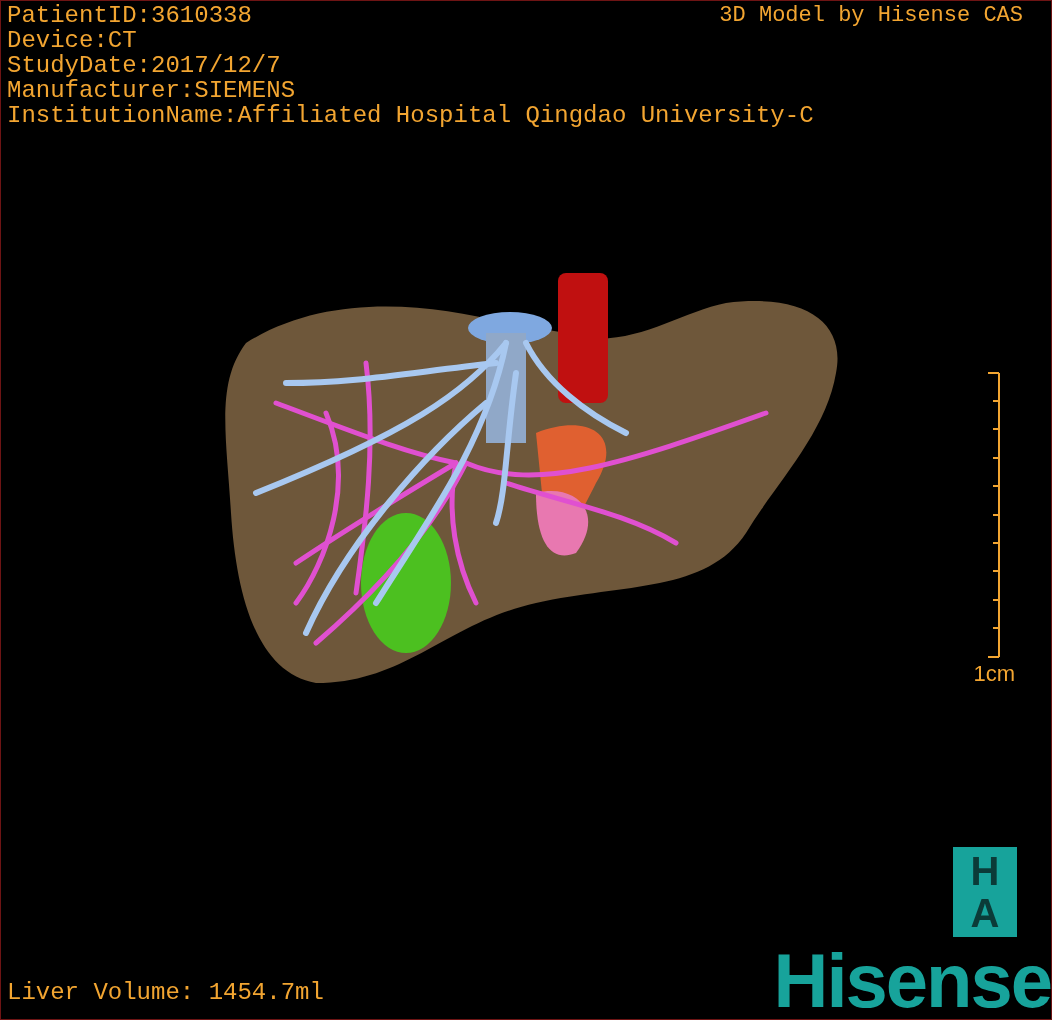 The image size is (1052, 1020). Describe the element at coordinates (410, 115) in the screenshot. I see `study-info-text: InstitutionName:Affiliated Hospital Qingdao University-C` at that location.